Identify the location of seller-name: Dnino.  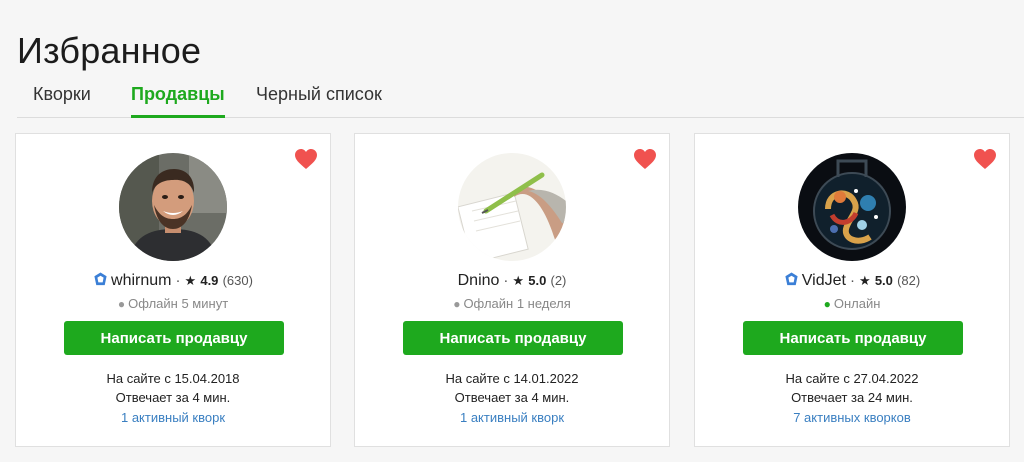
(479, 280).